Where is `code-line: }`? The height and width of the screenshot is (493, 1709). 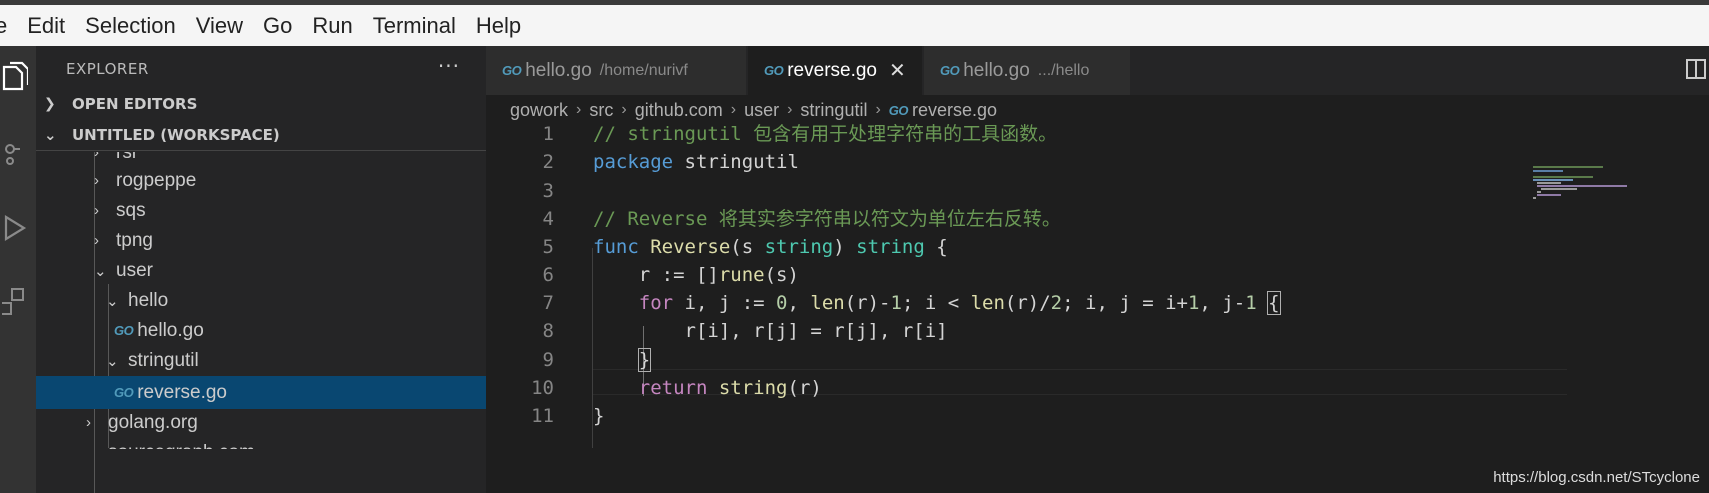 code-line: } is located at coordinates (622, 360).